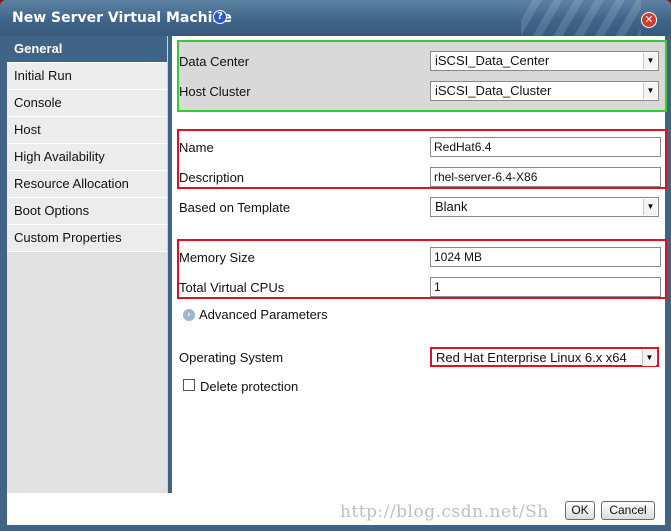 This screenshot has width=671, height=531. I want to click on sidebar-item-boot-options: Boot Options, so click(87, 211).